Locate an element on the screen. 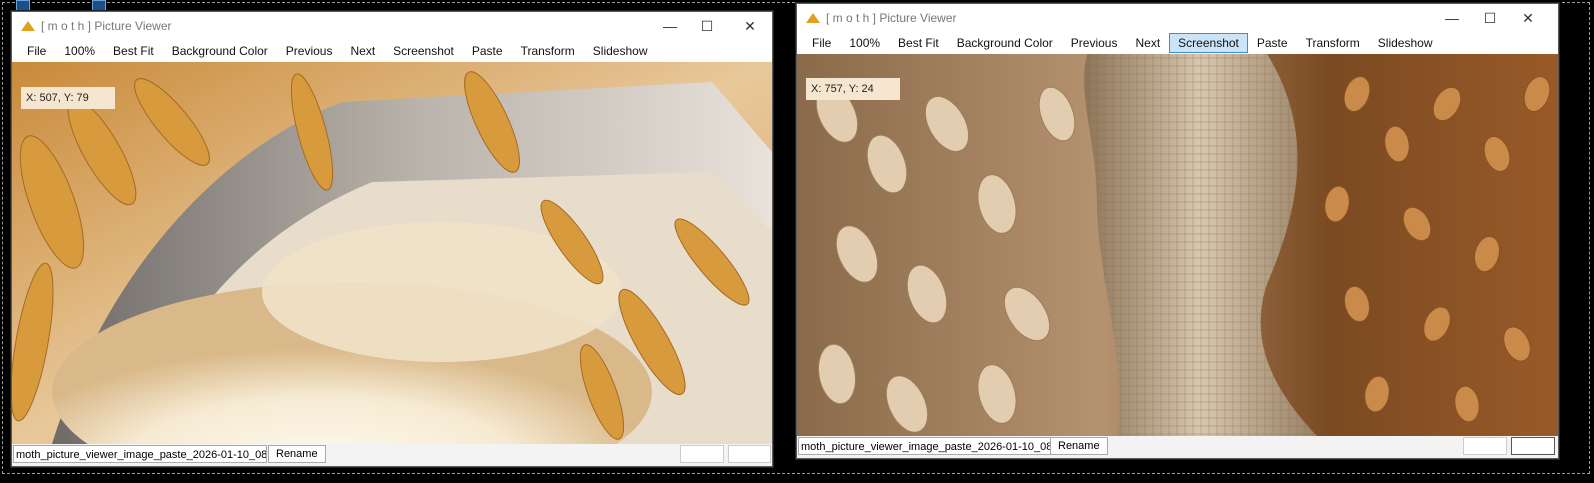 This screenshot has height=483, width=1594. cursor-coordinates: X: 507, Y: 79 is located at coordinates (68, 98).